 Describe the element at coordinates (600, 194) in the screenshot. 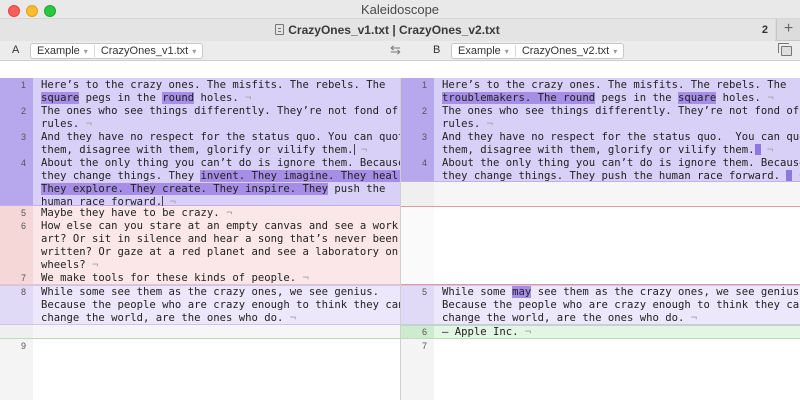

I see `alignment-filler` at that location.